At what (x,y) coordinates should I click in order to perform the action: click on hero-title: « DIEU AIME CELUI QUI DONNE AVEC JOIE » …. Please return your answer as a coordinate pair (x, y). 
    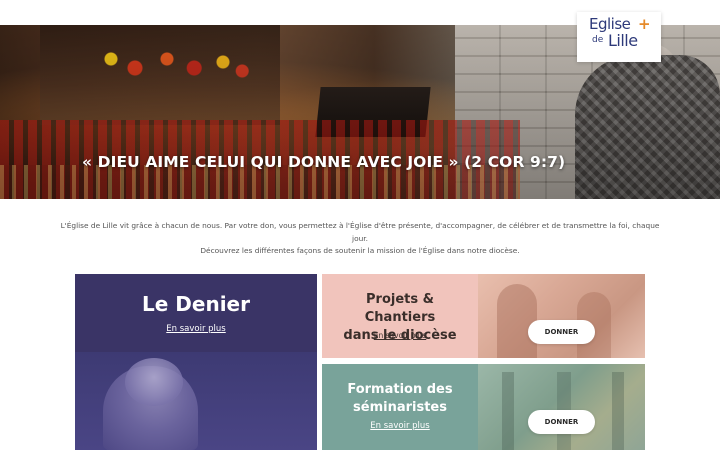
    Looking at the image, I should click on (324, 162).